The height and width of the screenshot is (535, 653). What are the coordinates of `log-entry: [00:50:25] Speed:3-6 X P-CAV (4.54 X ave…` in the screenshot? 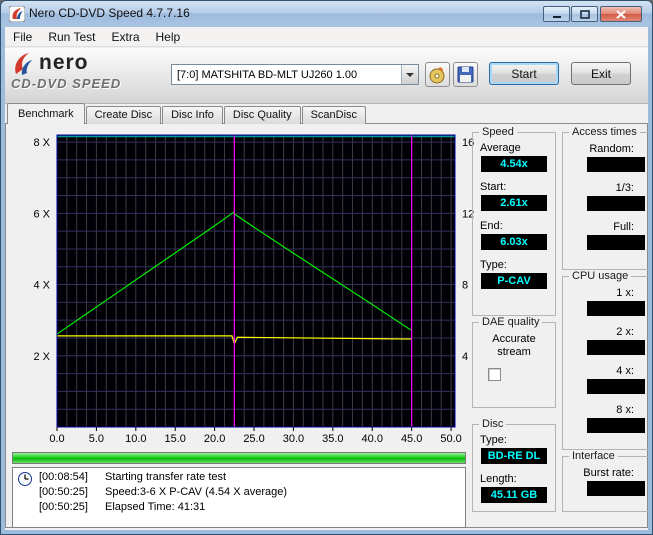 It's located at (251, 492).